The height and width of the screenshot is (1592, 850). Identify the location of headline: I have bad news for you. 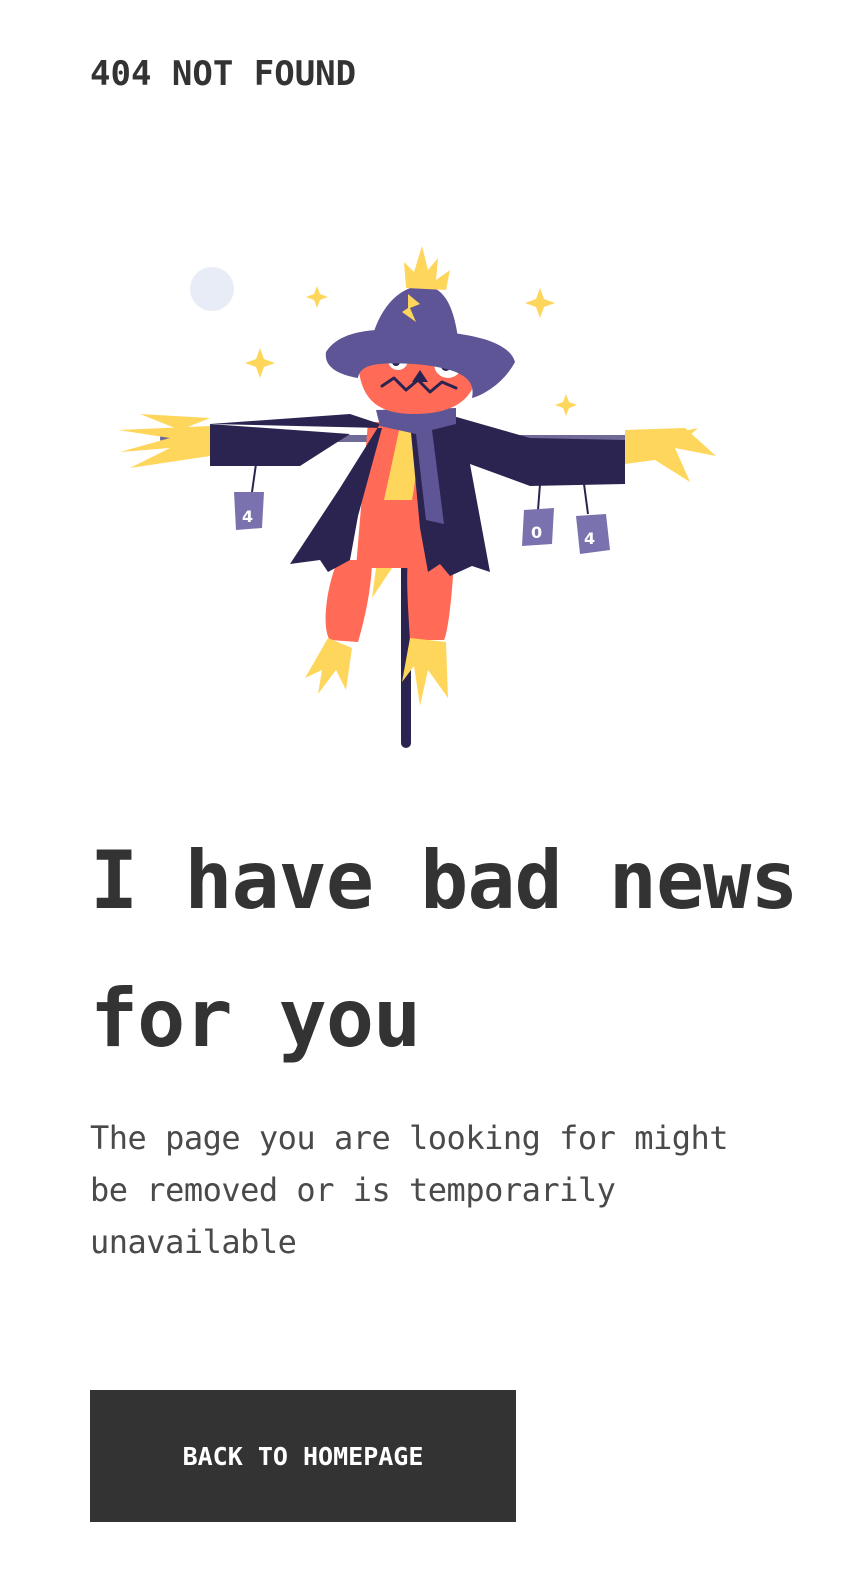
(444, 949).